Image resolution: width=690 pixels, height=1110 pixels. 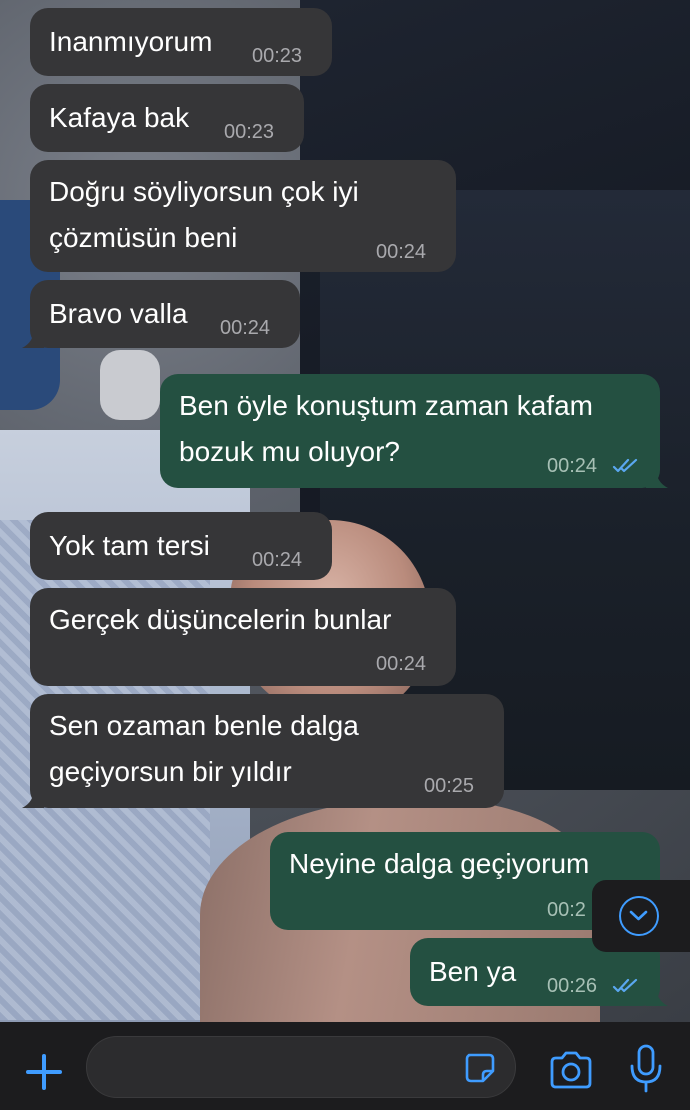 What do you see at coordinates (572, 986) in the screenshot?
I see `message-time: 00:26` at bounding box center [572, 986].